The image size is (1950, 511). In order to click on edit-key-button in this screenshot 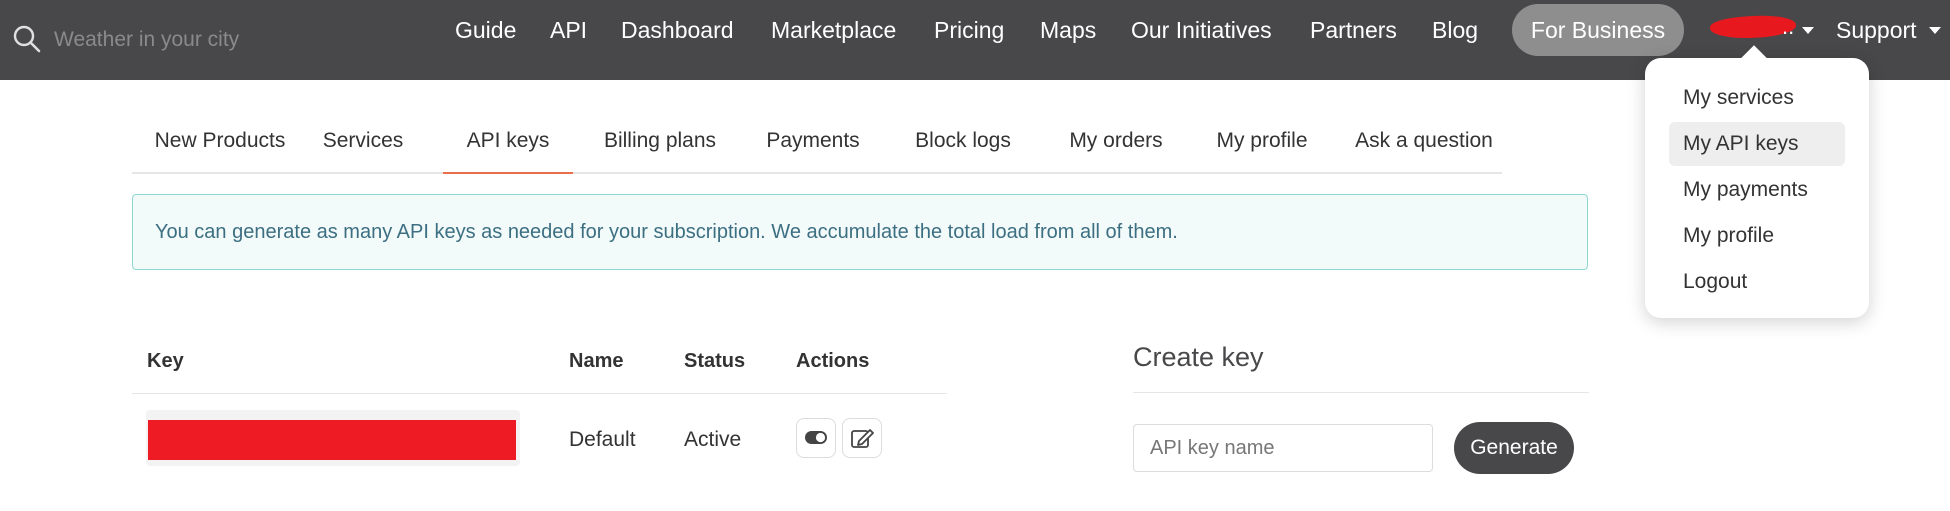, I will do `click(862, 438)`.